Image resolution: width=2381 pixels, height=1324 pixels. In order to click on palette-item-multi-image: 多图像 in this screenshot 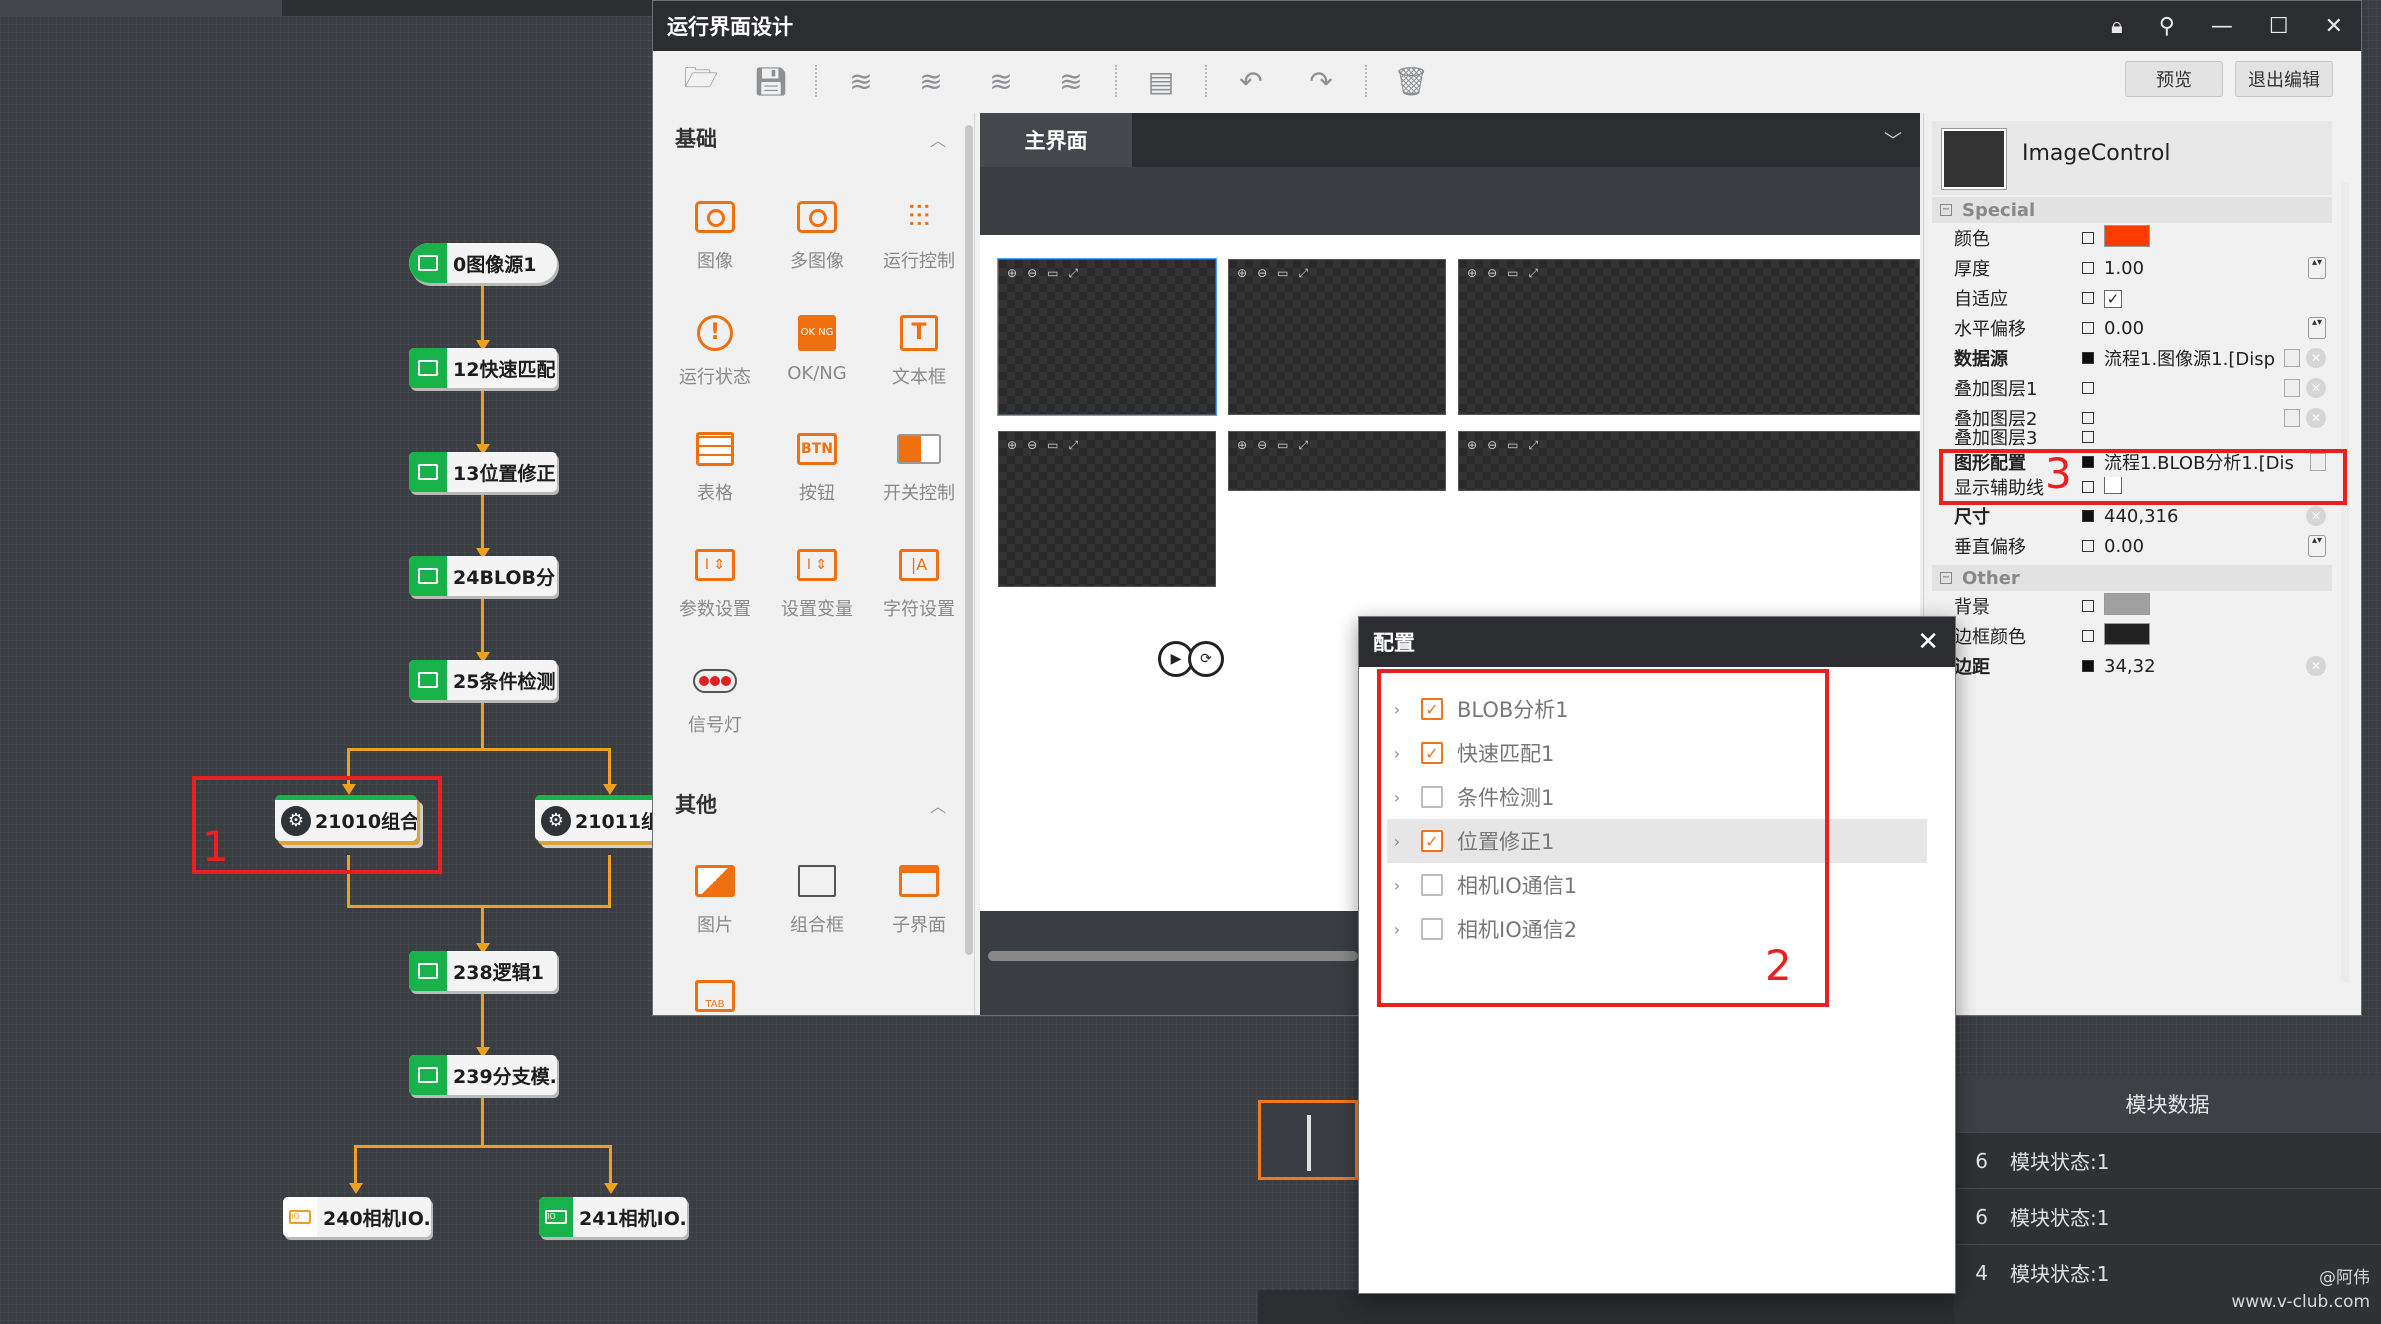, I will do `click(817, 239)`.